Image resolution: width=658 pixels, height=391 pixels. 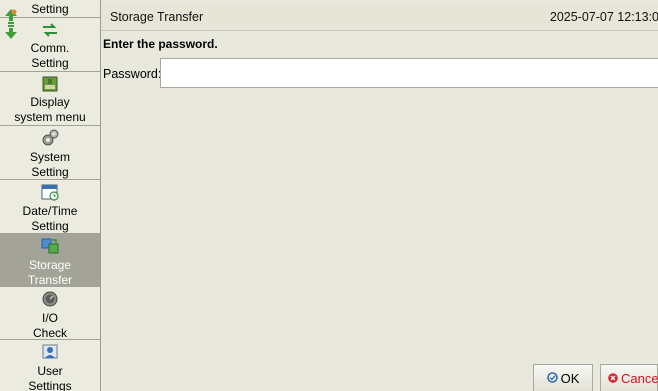 I want to click on sidebar-item-user-settings: User Settings, so click(x=50, y=365).